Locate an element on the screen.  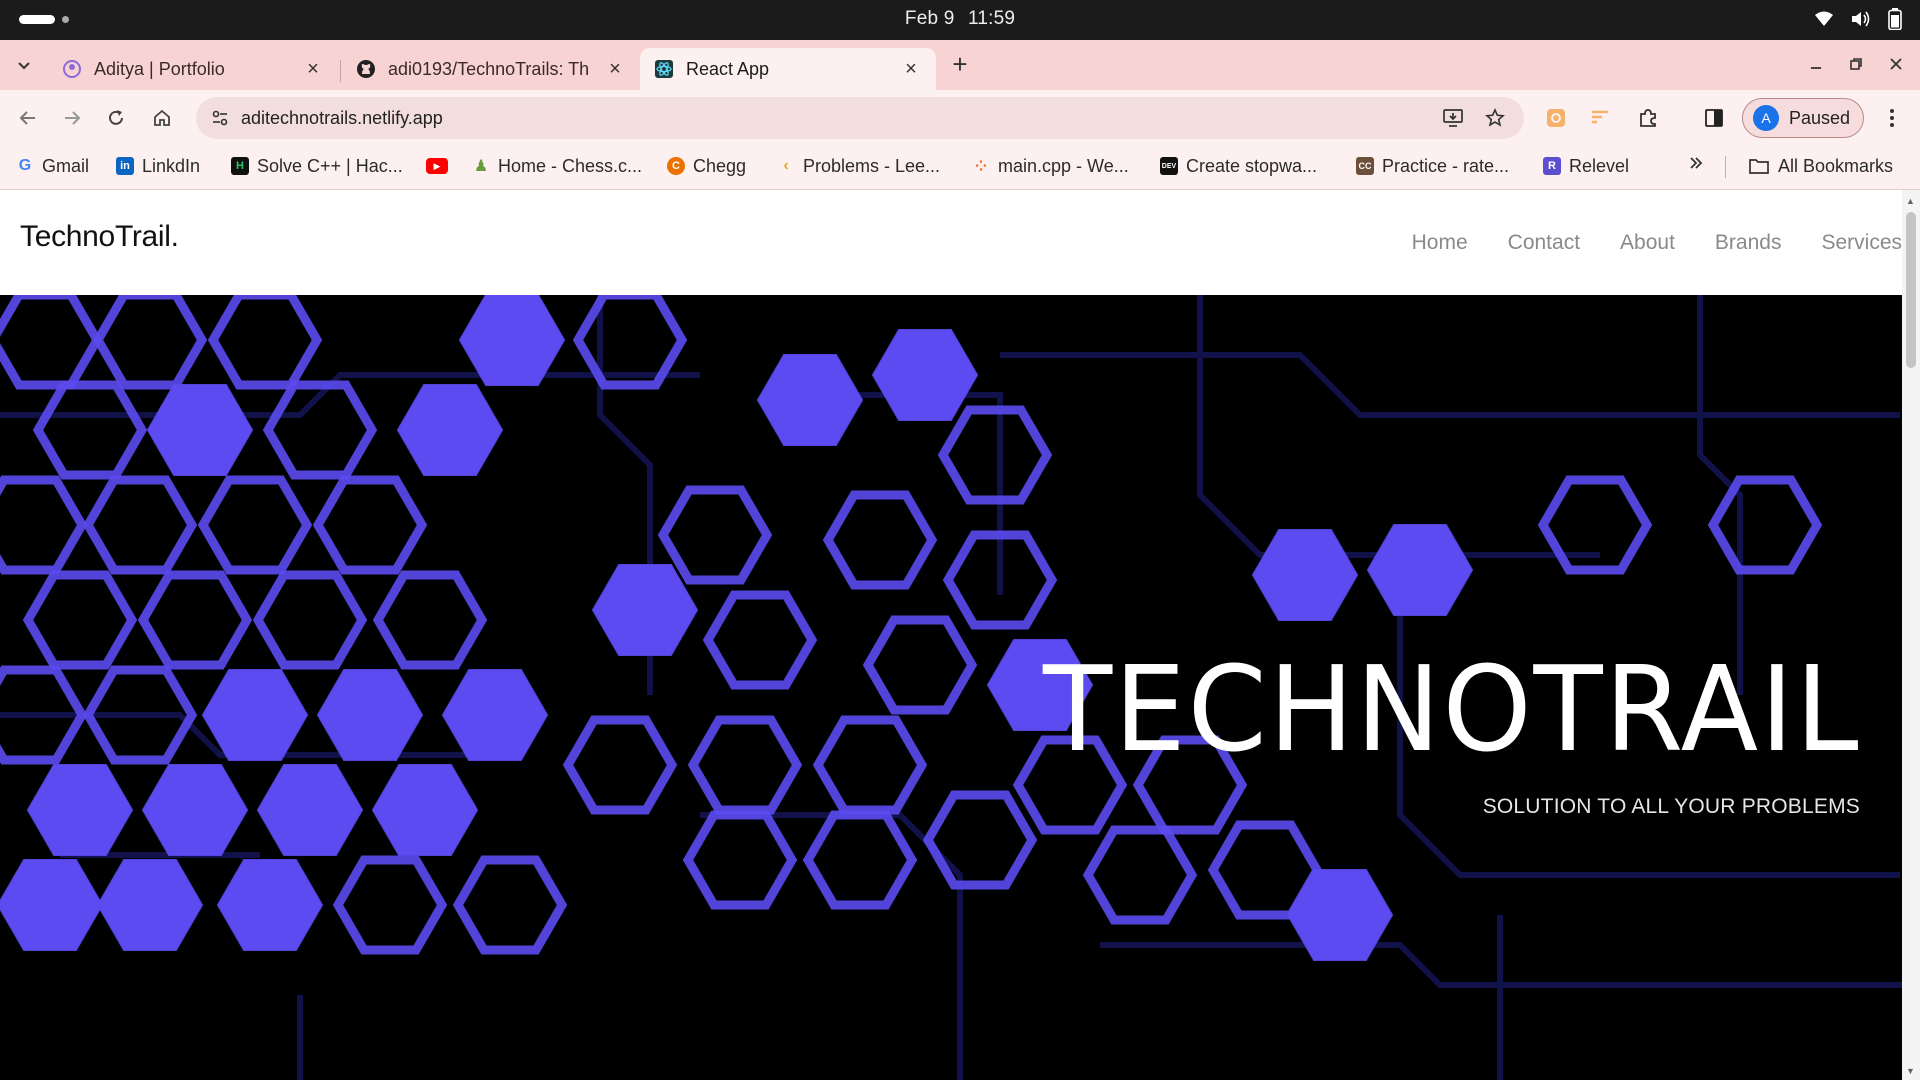
bookmark-label: Gmail is located at coordinates (66, 165).